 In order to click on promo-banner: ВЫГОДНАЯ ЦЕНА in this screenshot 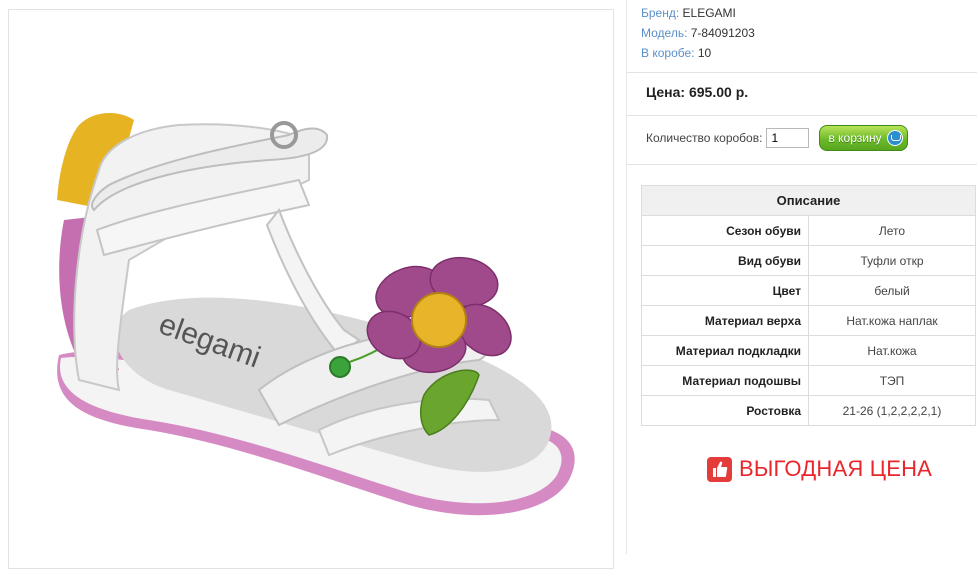, I will do `click(819, 469)`.